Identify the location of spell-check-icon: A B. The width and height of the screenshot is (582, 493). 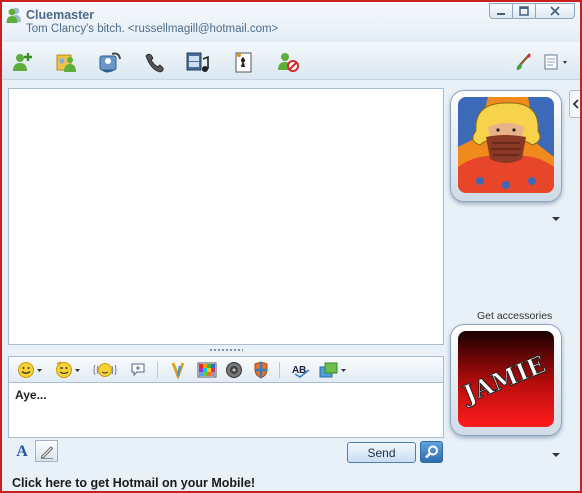
(301, 371).